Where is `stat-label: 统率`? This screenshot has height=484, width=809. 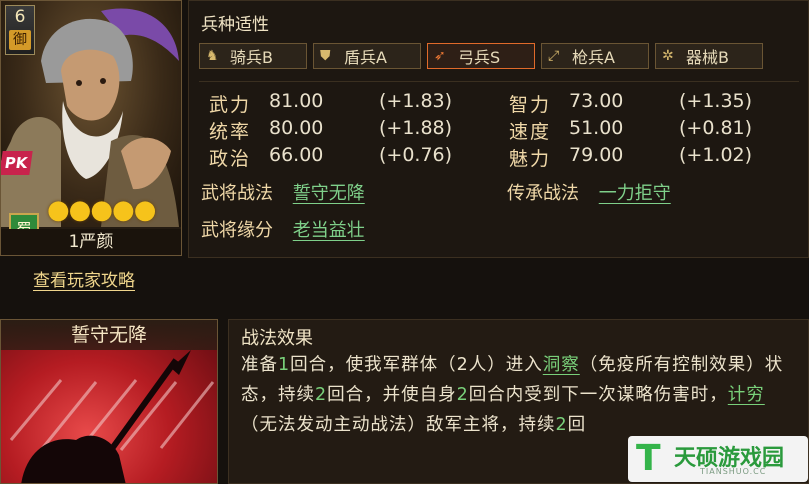
stat-label: 统率 is located at coordinates (230, 132).